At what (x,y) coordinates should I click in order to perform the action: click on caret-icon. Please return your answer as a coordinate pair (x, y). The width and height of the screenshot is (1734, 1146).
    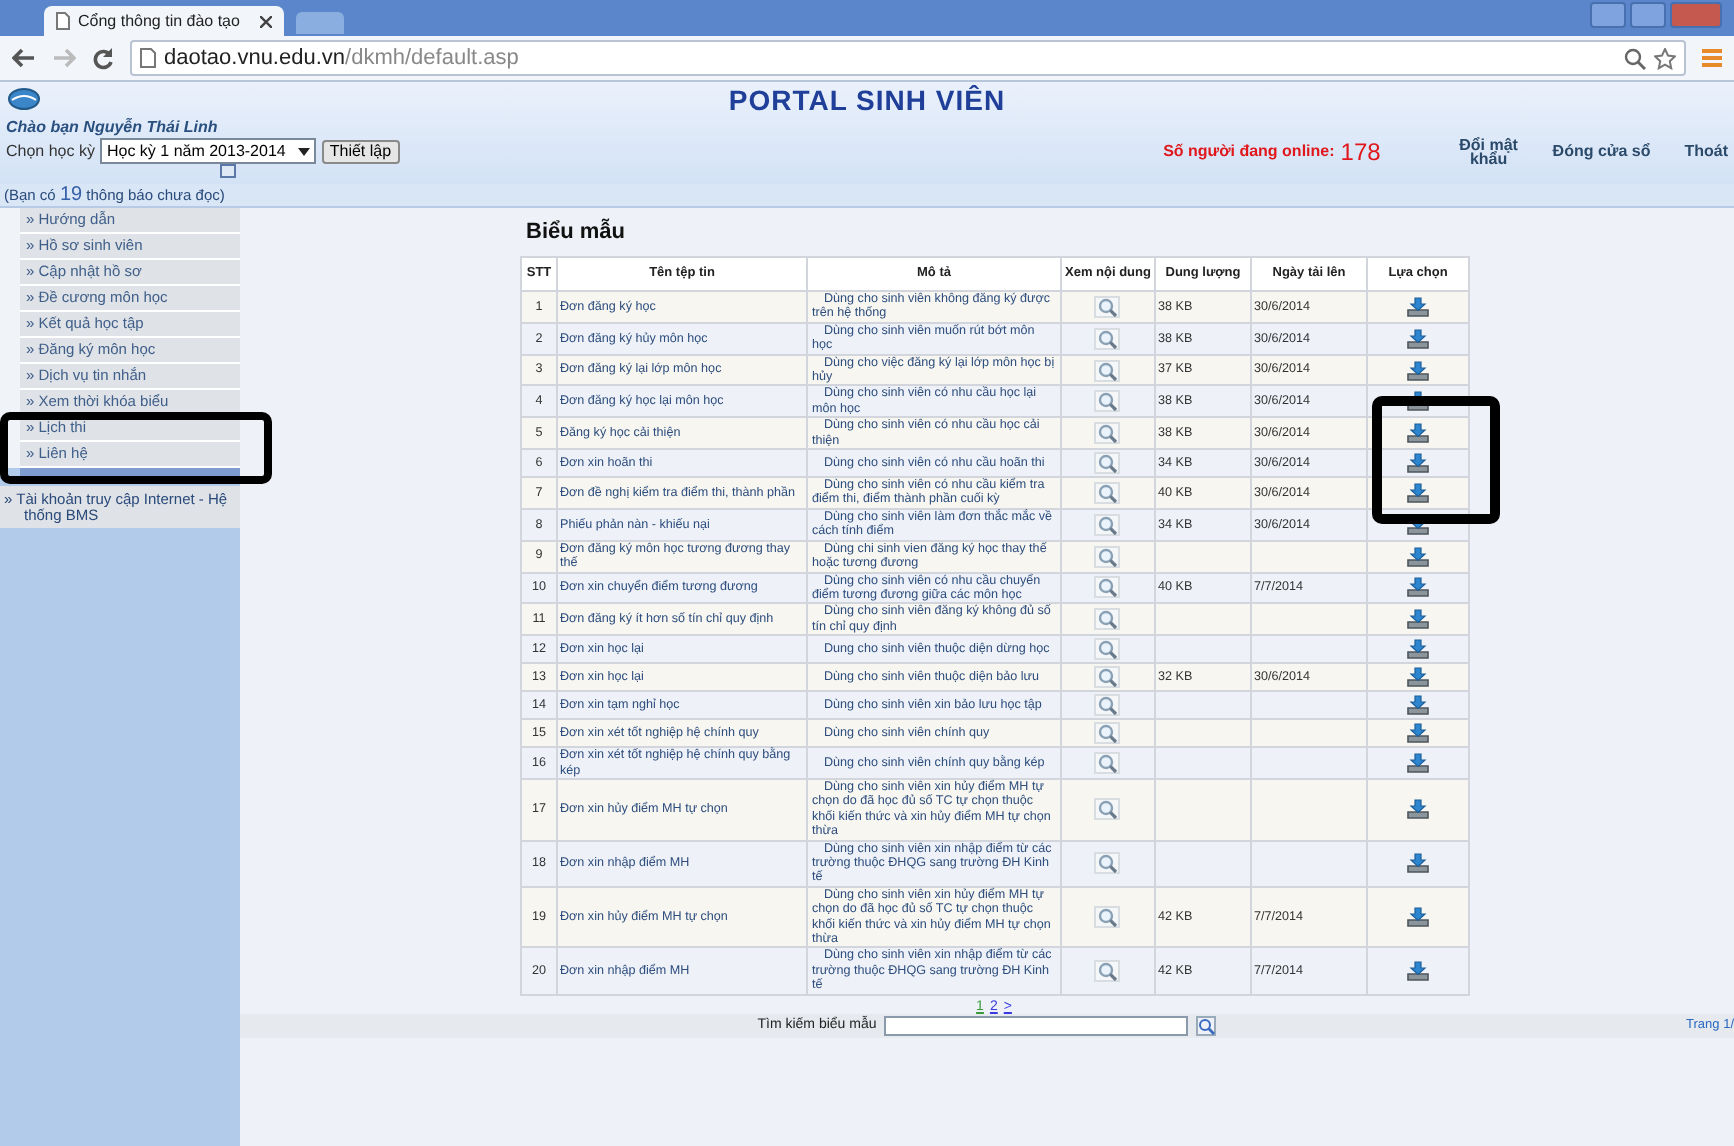
    Looking at the image, I should click on (303, 151).